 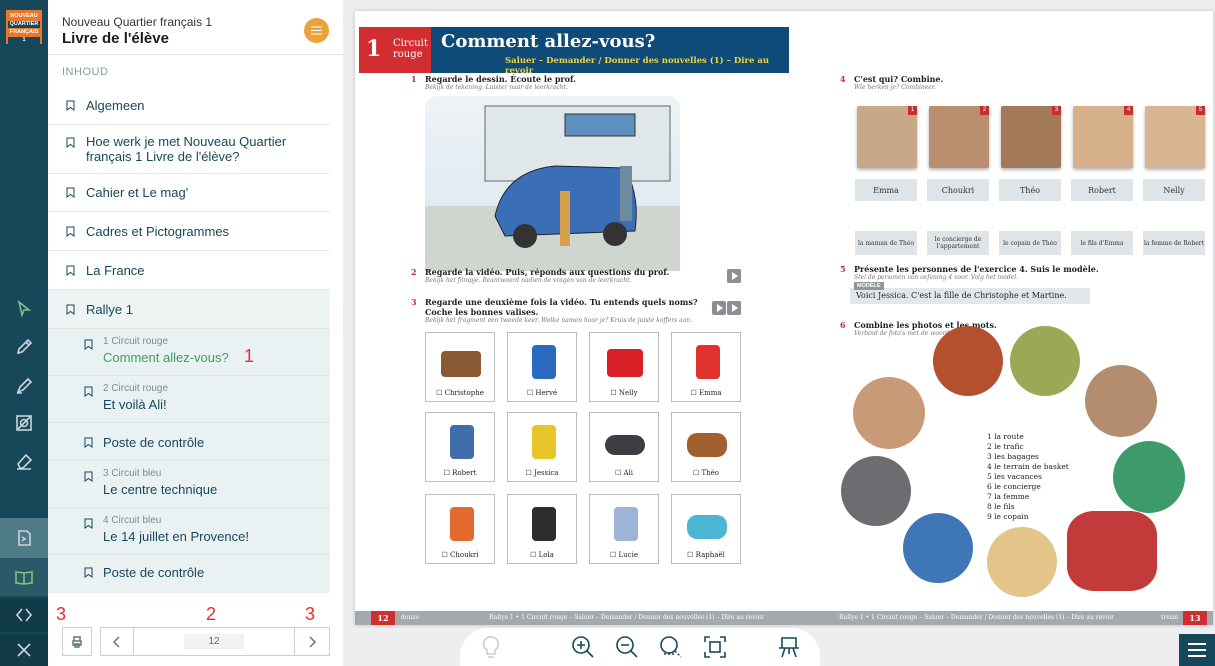 What do you see at coordinates (1045, 361) in the screenshot?
I see `photo-road` at bounding box center [1045, 361].